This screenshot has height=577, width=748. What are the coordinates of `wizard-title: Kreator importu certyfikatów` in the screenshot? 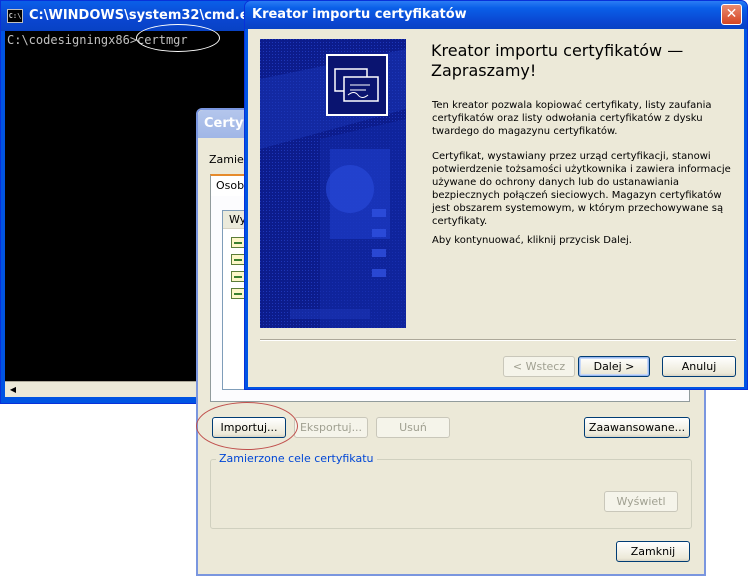 It's located at (359, 14).